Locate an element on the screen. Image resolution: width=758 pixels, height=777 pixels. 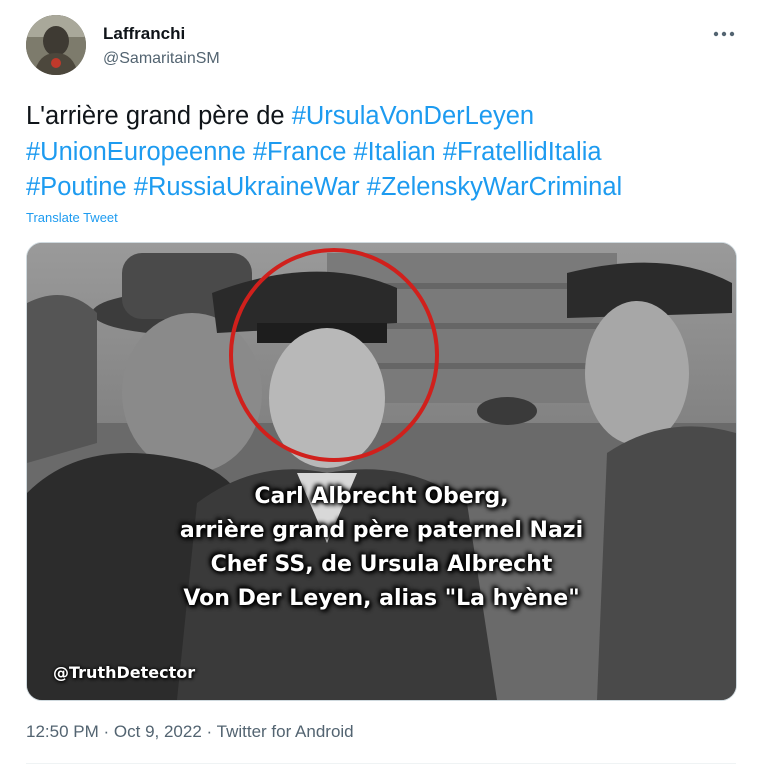
hashtag-link: #UrsulaVonDerLeyen is located at coordinates (413, 116).